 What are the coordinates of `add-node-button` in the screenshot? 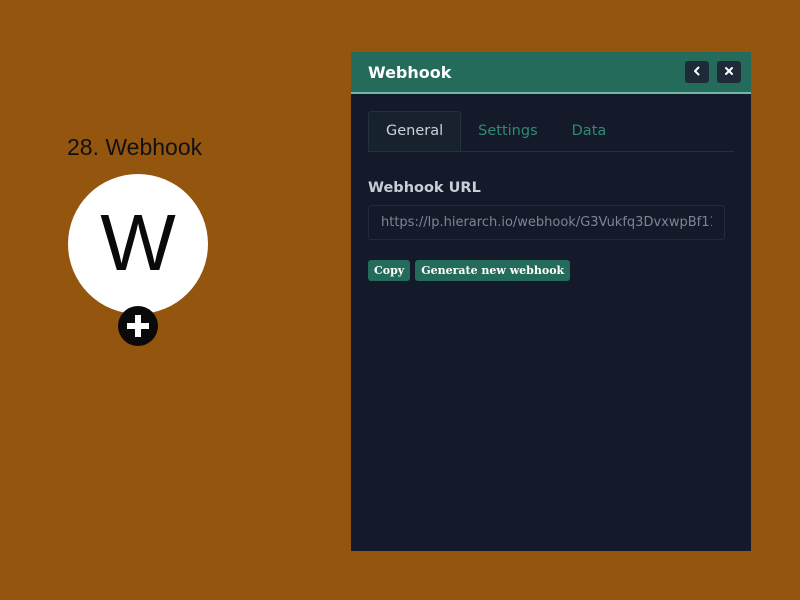 It's located at (138, 326).